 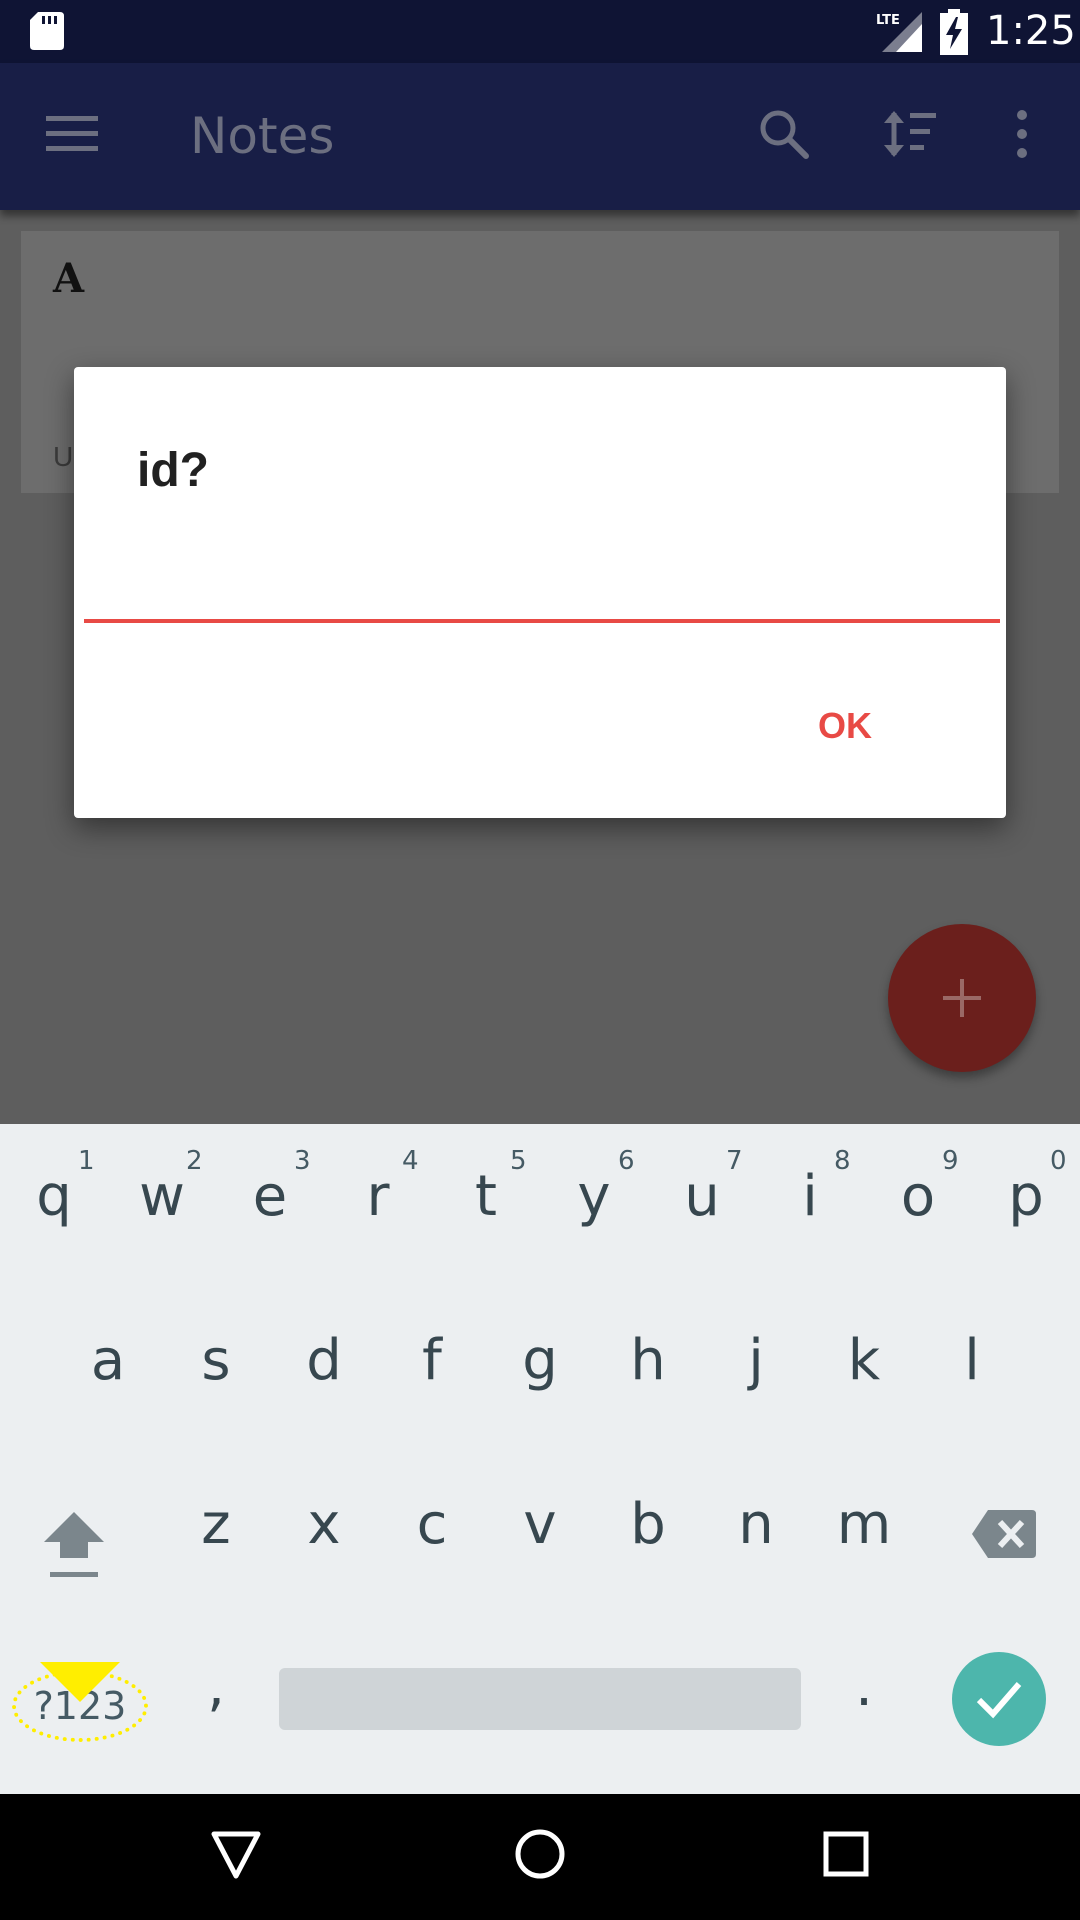 I want to click on key-u: u, so click(x=702, y=1196).